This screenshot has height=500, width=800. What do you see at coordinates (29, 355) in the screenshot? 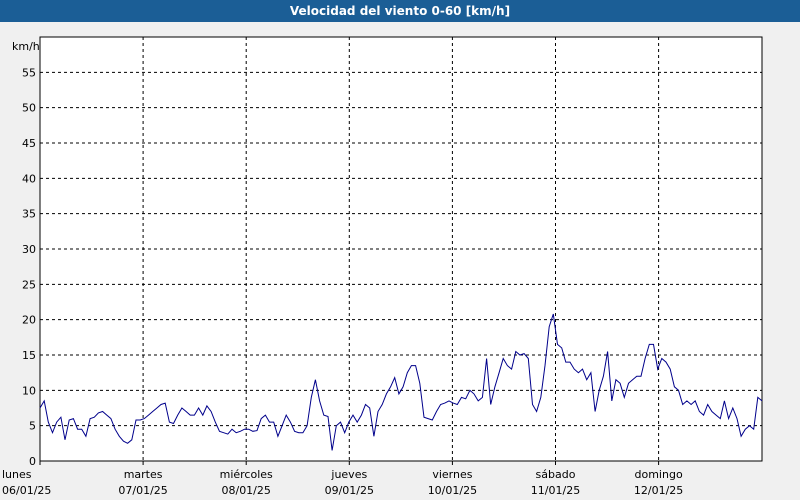
I see `y-tick-label: 15` at bounding box center [29, 355].